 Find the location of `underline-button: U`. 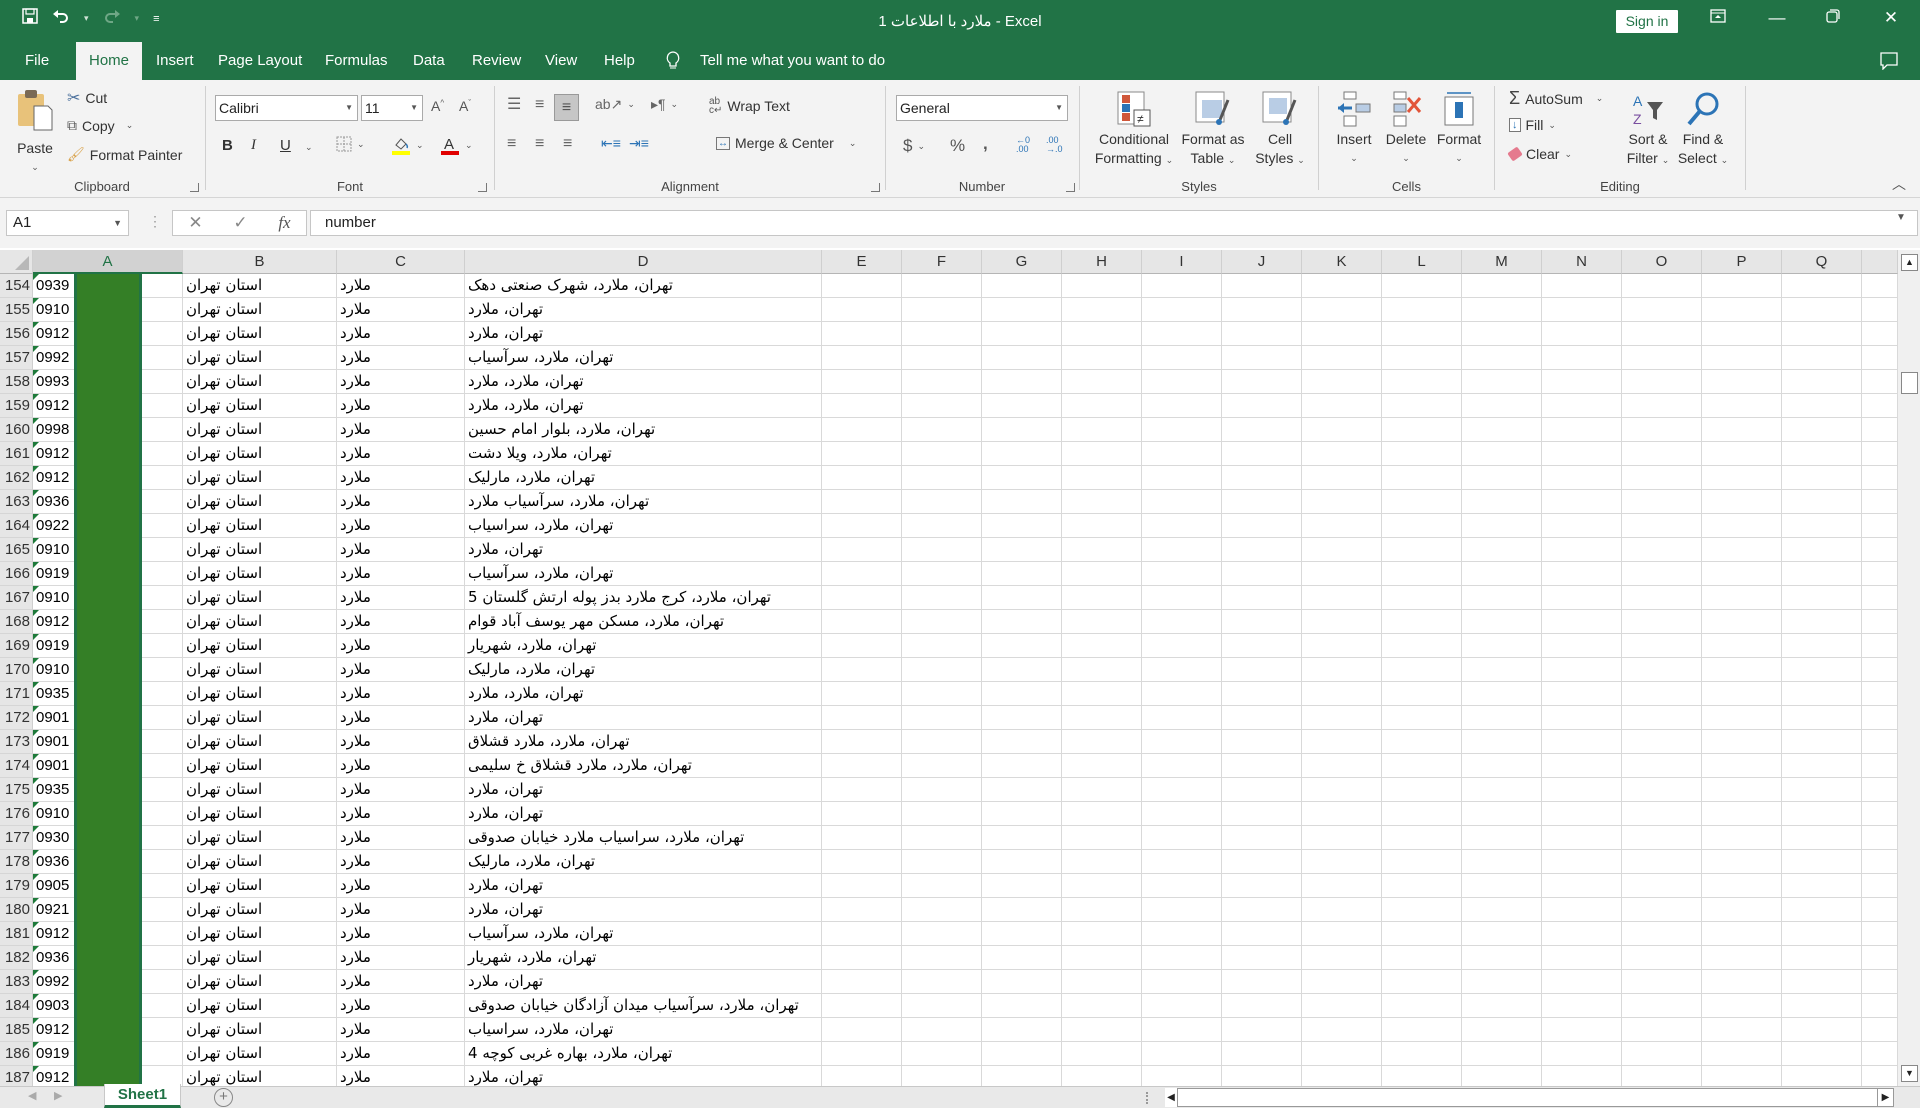

underline-button: U is located at coordinates (285, 145).